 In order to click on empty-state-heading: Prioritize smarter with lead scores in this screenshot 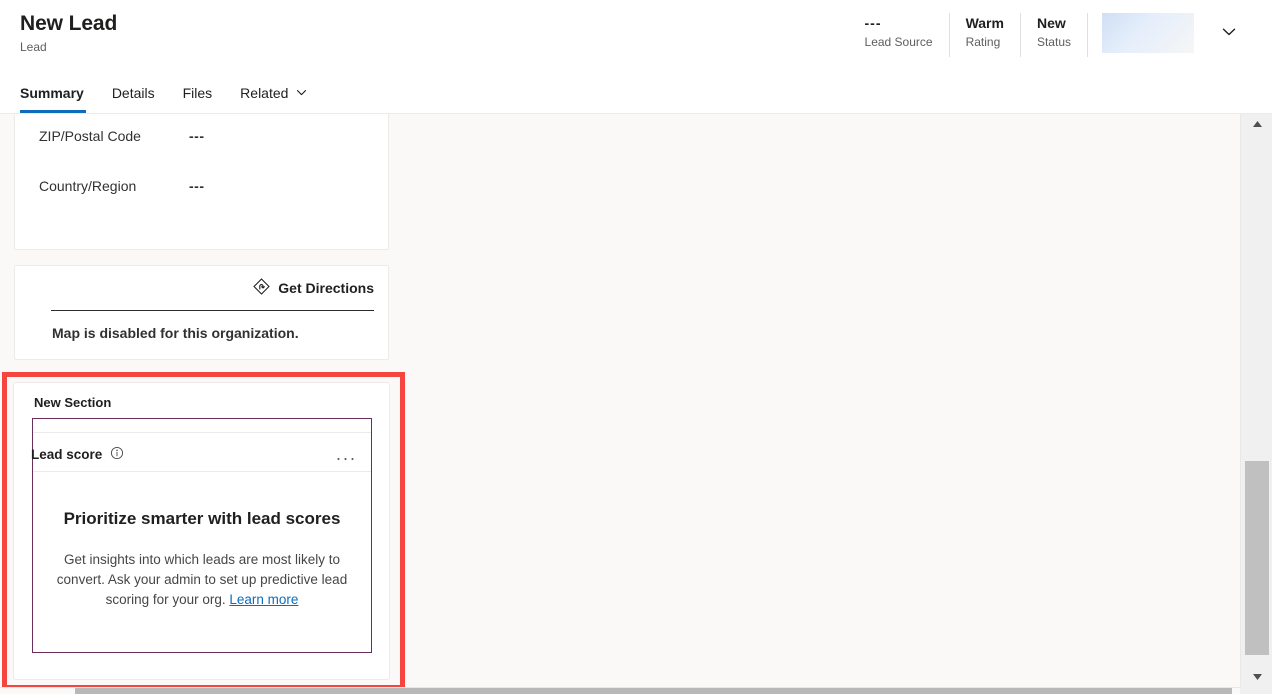, I will do `click(202, 518)`.